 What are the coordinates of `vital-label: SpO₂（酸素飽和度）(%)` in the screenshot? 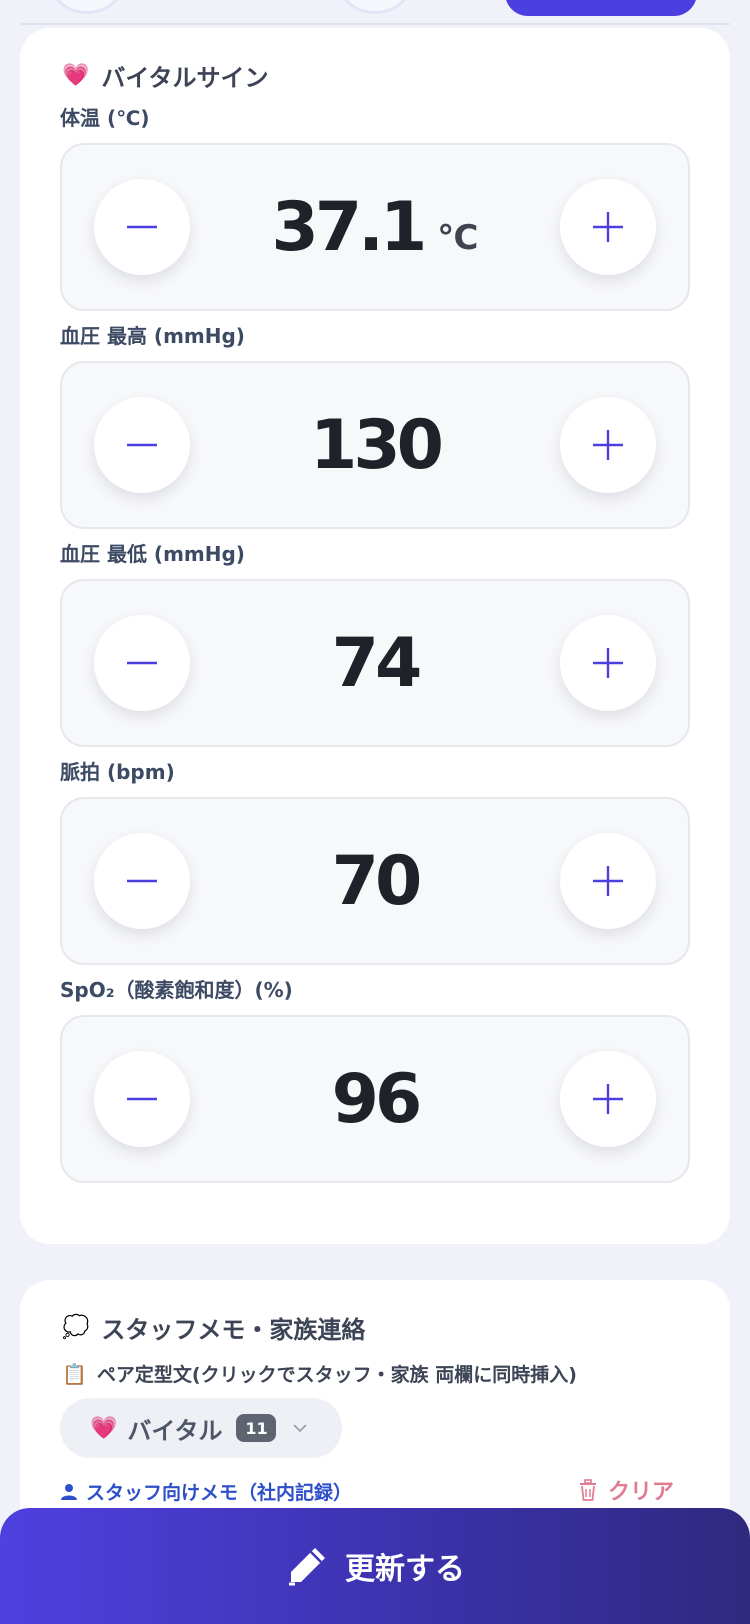 It's located at (176, 989).